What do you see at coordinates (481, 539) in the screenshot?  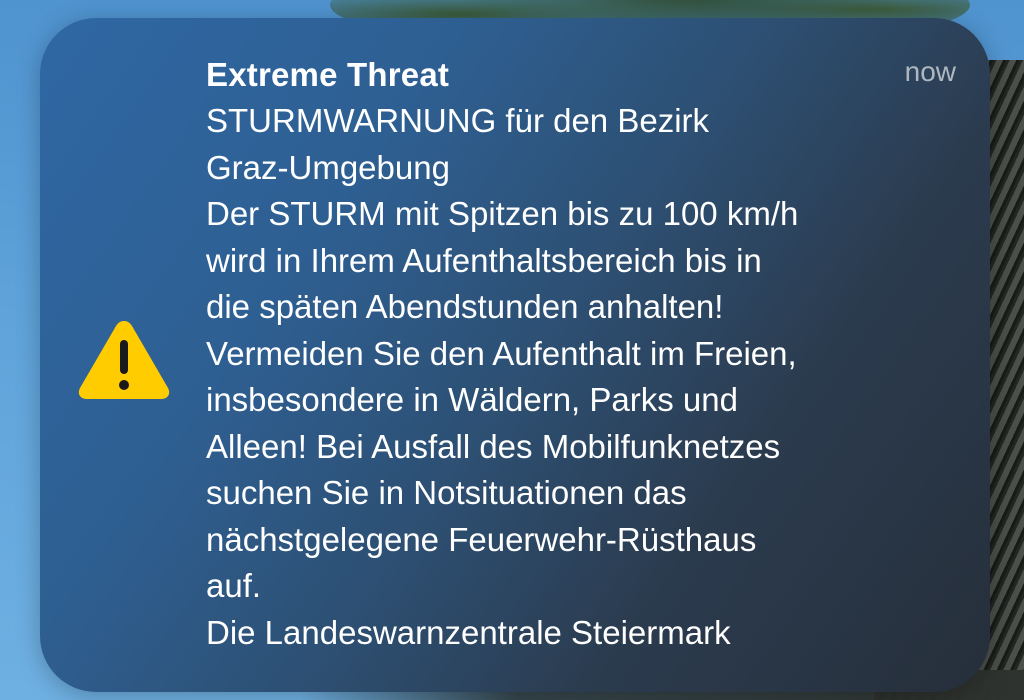 I see `body-line: nächstgelegene Feuerwehr-Rüsthaus` at bounding box center [481, 539].